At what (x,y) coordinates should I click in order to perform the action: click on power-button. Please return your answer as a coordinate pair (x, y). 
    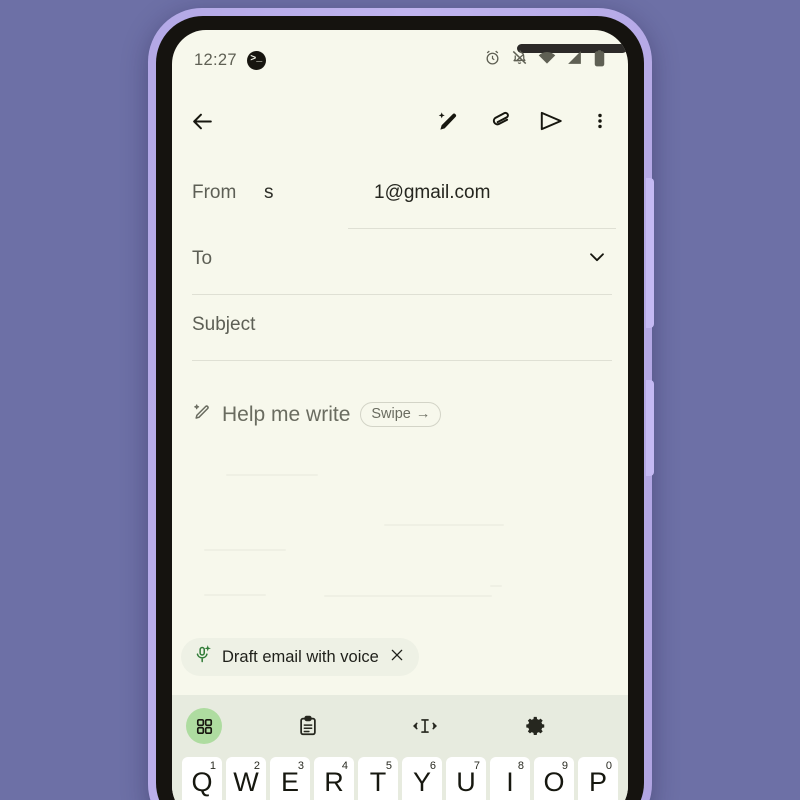
    Looking at the image, I should click on (650, 428).